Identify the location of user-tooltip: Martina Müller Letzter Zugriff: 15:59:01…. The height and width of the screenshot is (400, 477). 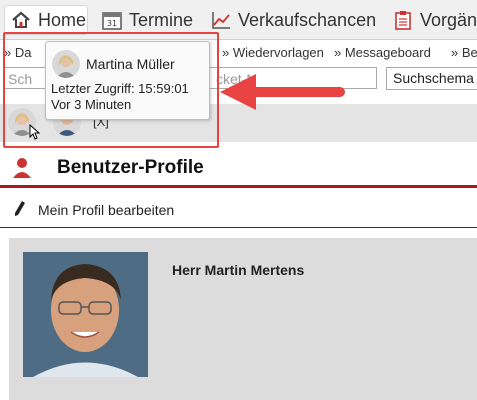
(127, 80).